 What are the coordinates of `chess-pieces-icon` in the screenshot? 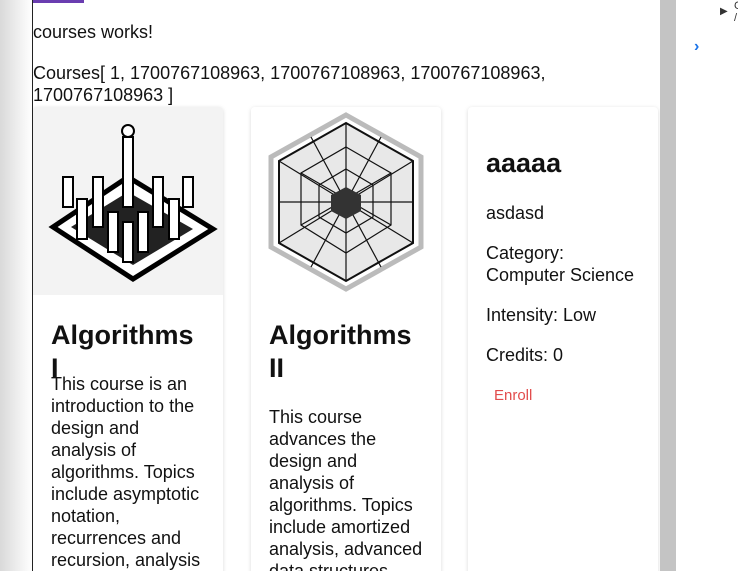 It's located at (128, 201).